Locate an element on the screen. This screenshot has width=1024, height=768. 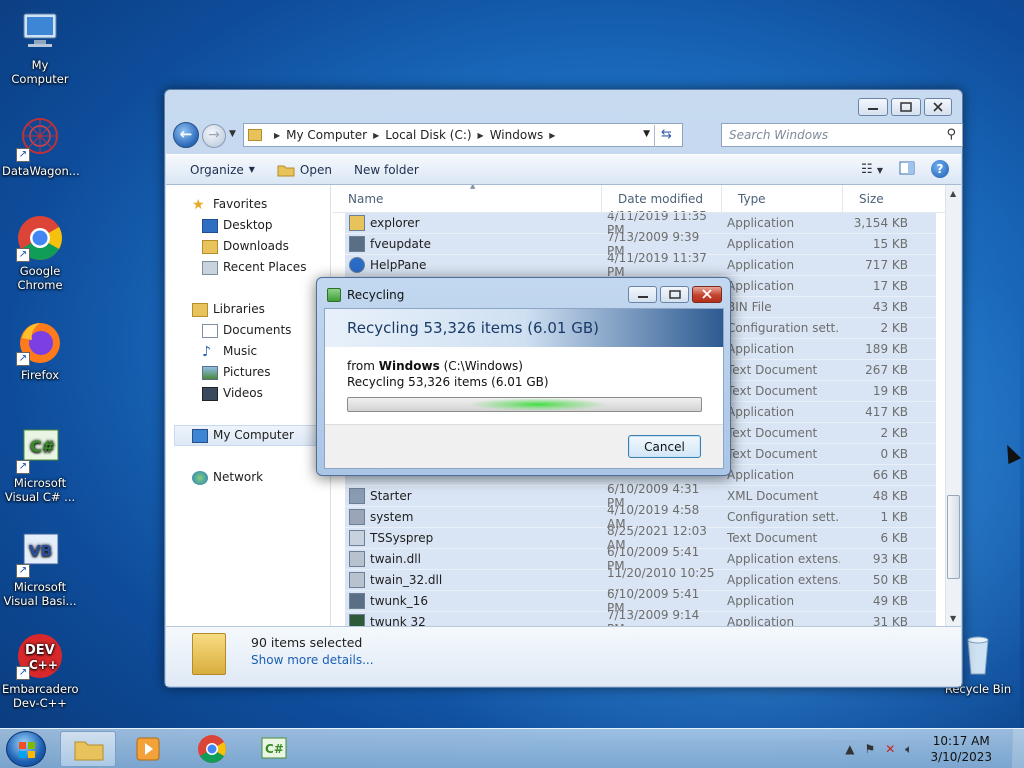
search-input: Search Windows ⚲ is located at coordinates (842, 135).